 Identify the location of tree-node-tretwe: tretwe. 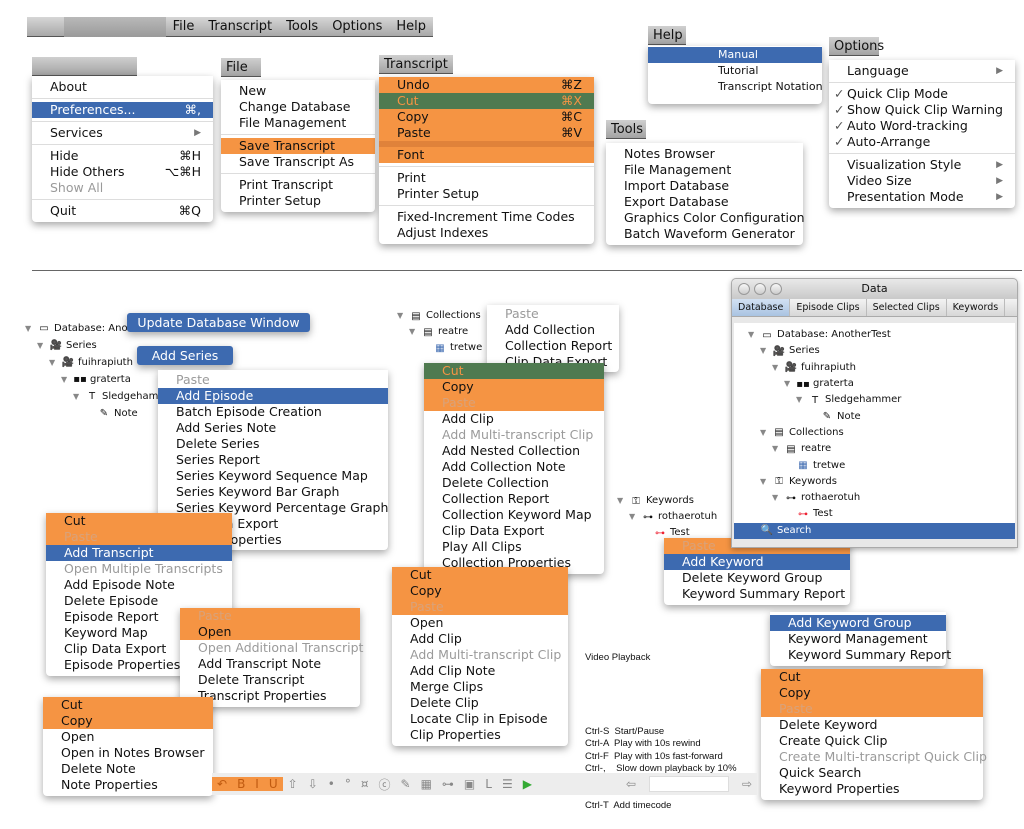
(466, 348).